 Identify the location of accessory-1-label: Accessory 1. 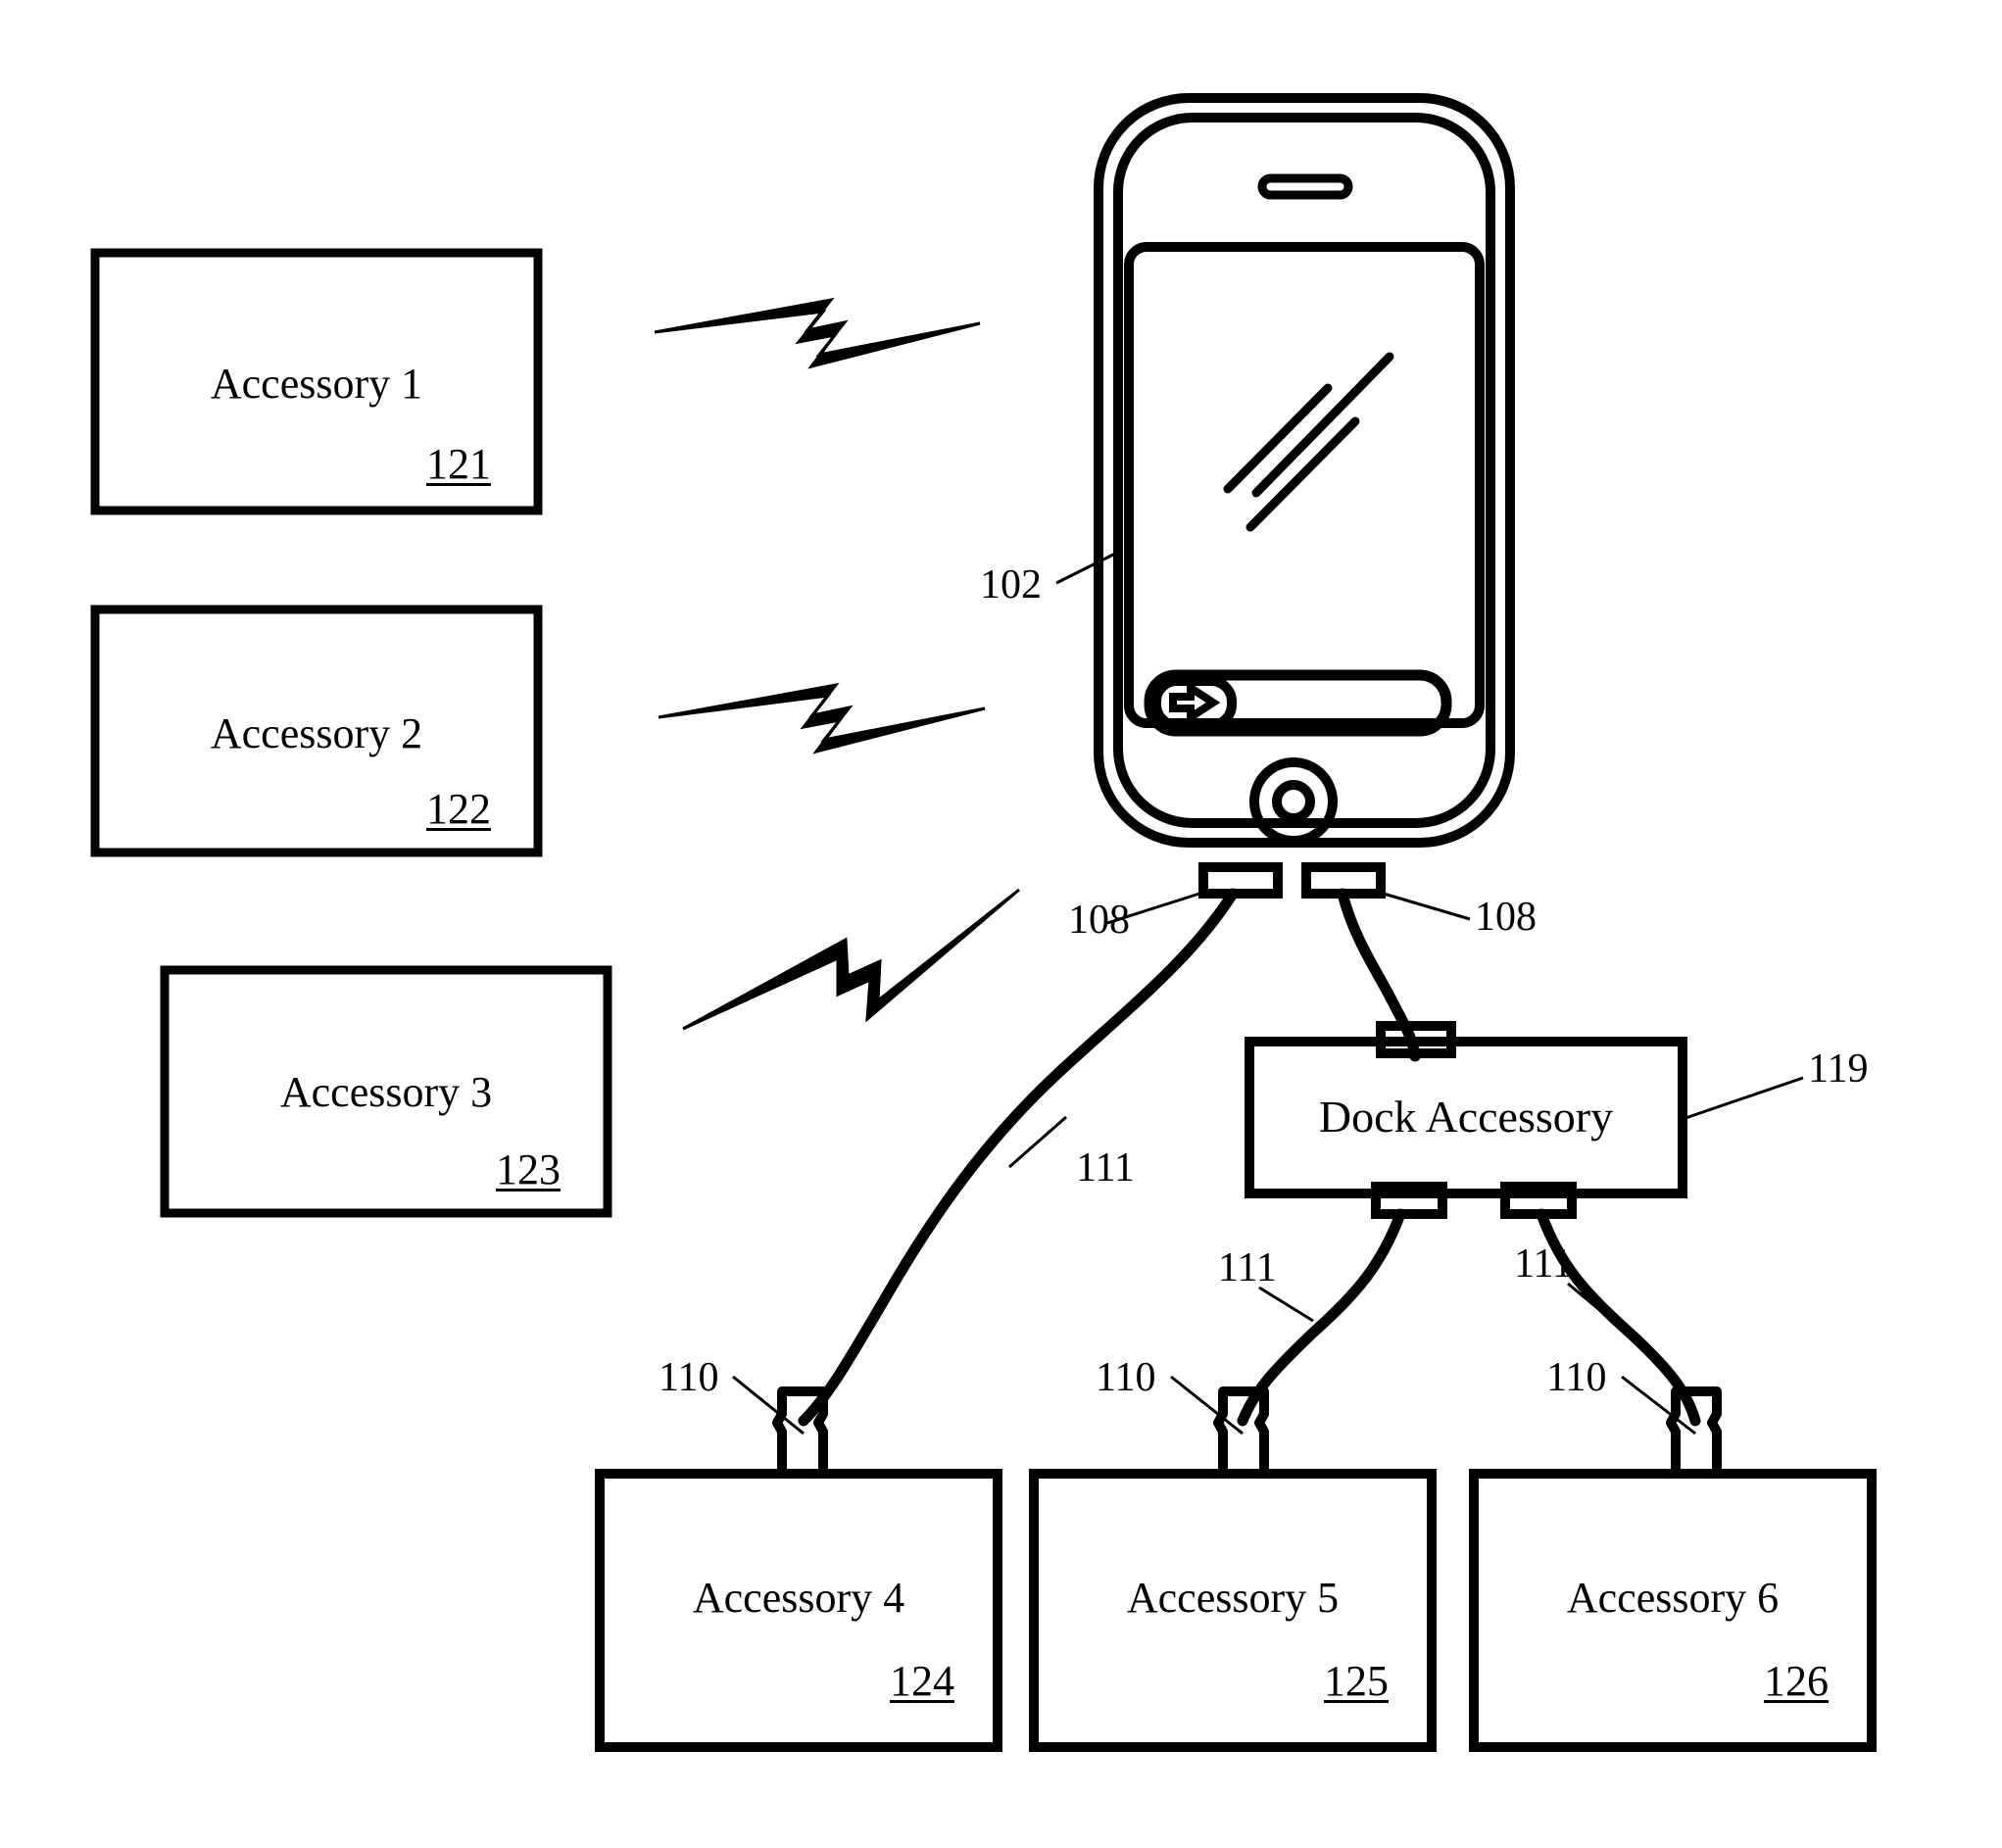
(316, 384).